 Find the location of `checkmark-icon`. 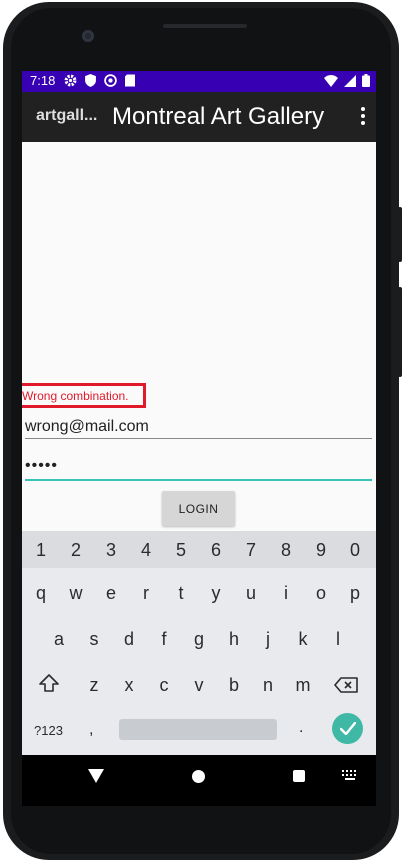

checkmark-icon is located at coordinates (347, 728).